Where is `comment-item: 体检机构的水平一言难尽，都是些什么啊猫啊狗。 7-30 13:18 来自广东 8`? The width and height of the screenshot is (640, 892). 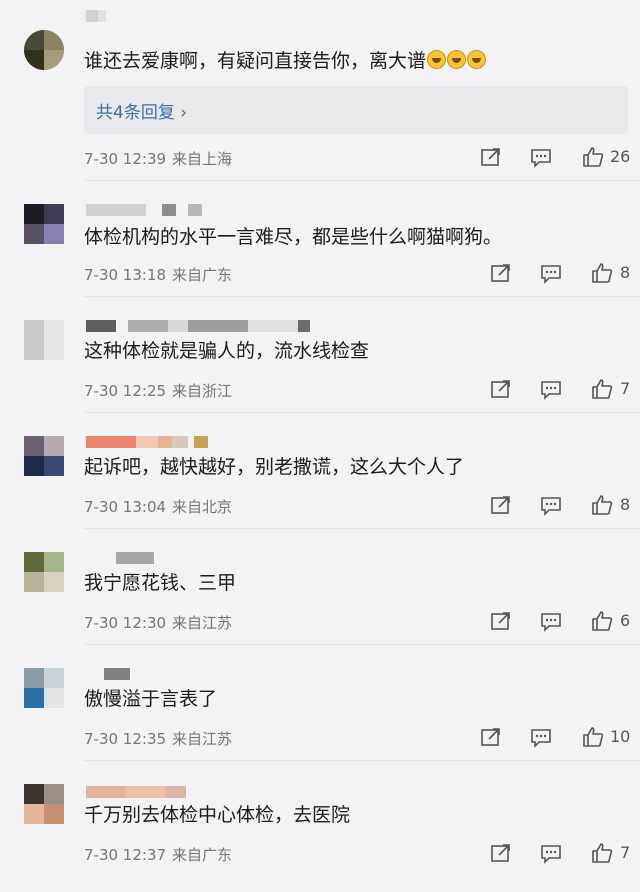
comment-item: 体检机构的水平一言难尽，都是些什么啊猫啊狗。 7-30 13:18 来自广东 8 is located at coordinates (320, 238).